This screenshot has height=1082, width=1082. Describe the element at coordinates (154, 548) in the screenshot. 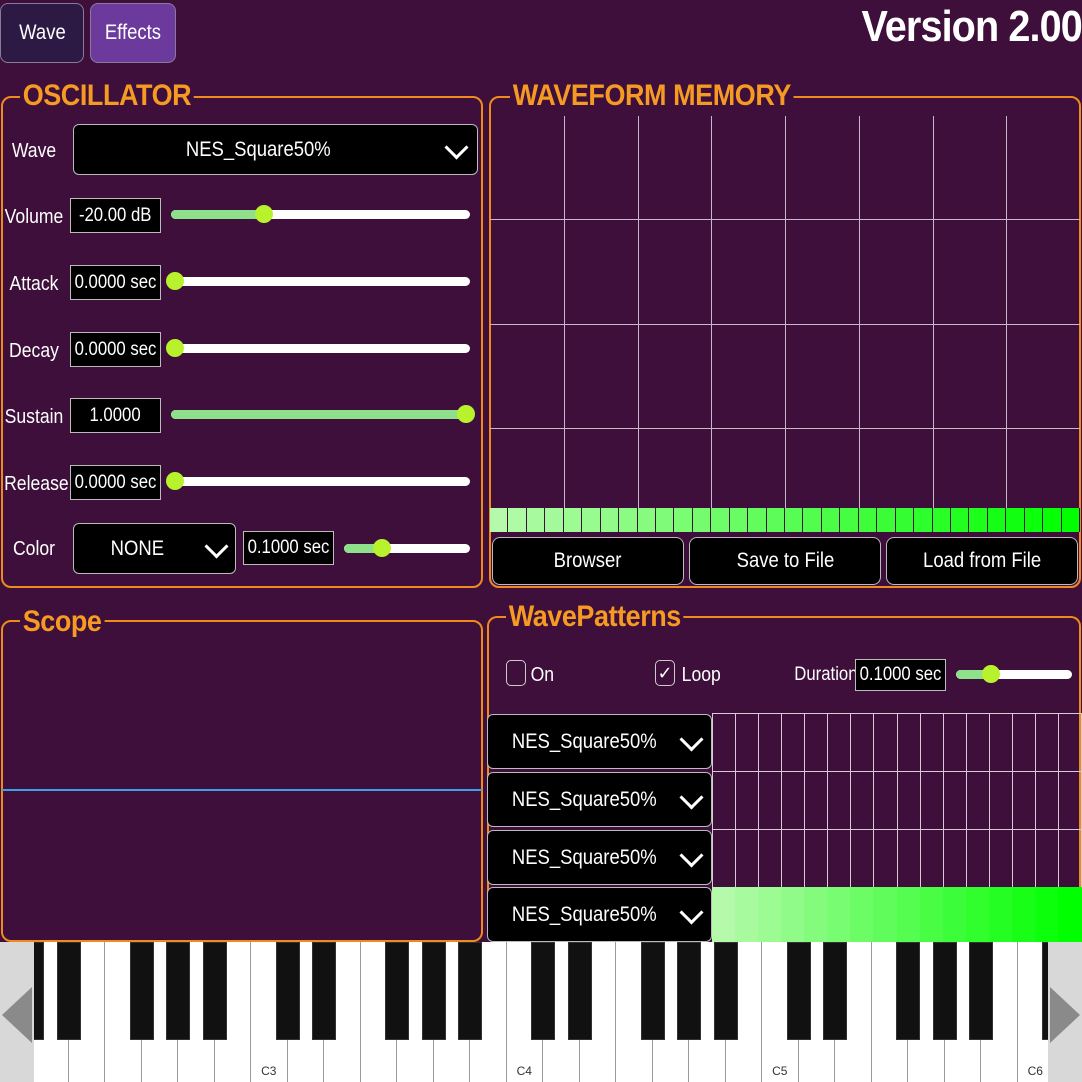

I see `color-select: NONE` at that location.